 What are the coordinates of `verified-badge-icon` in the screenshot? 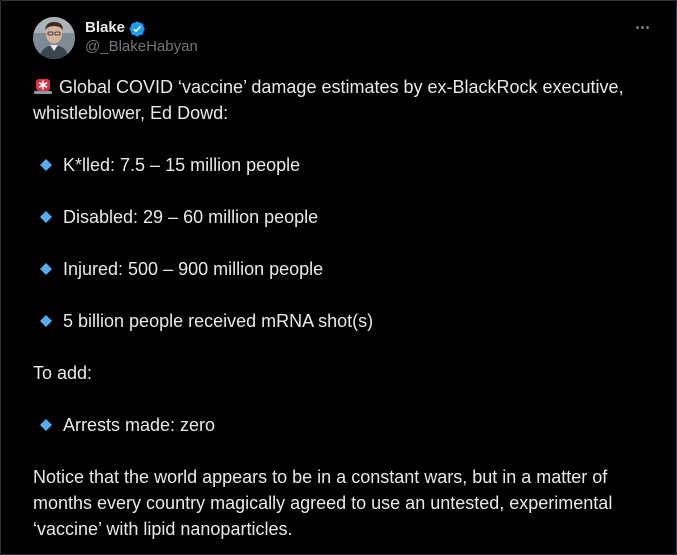 It's located at (137, 29).